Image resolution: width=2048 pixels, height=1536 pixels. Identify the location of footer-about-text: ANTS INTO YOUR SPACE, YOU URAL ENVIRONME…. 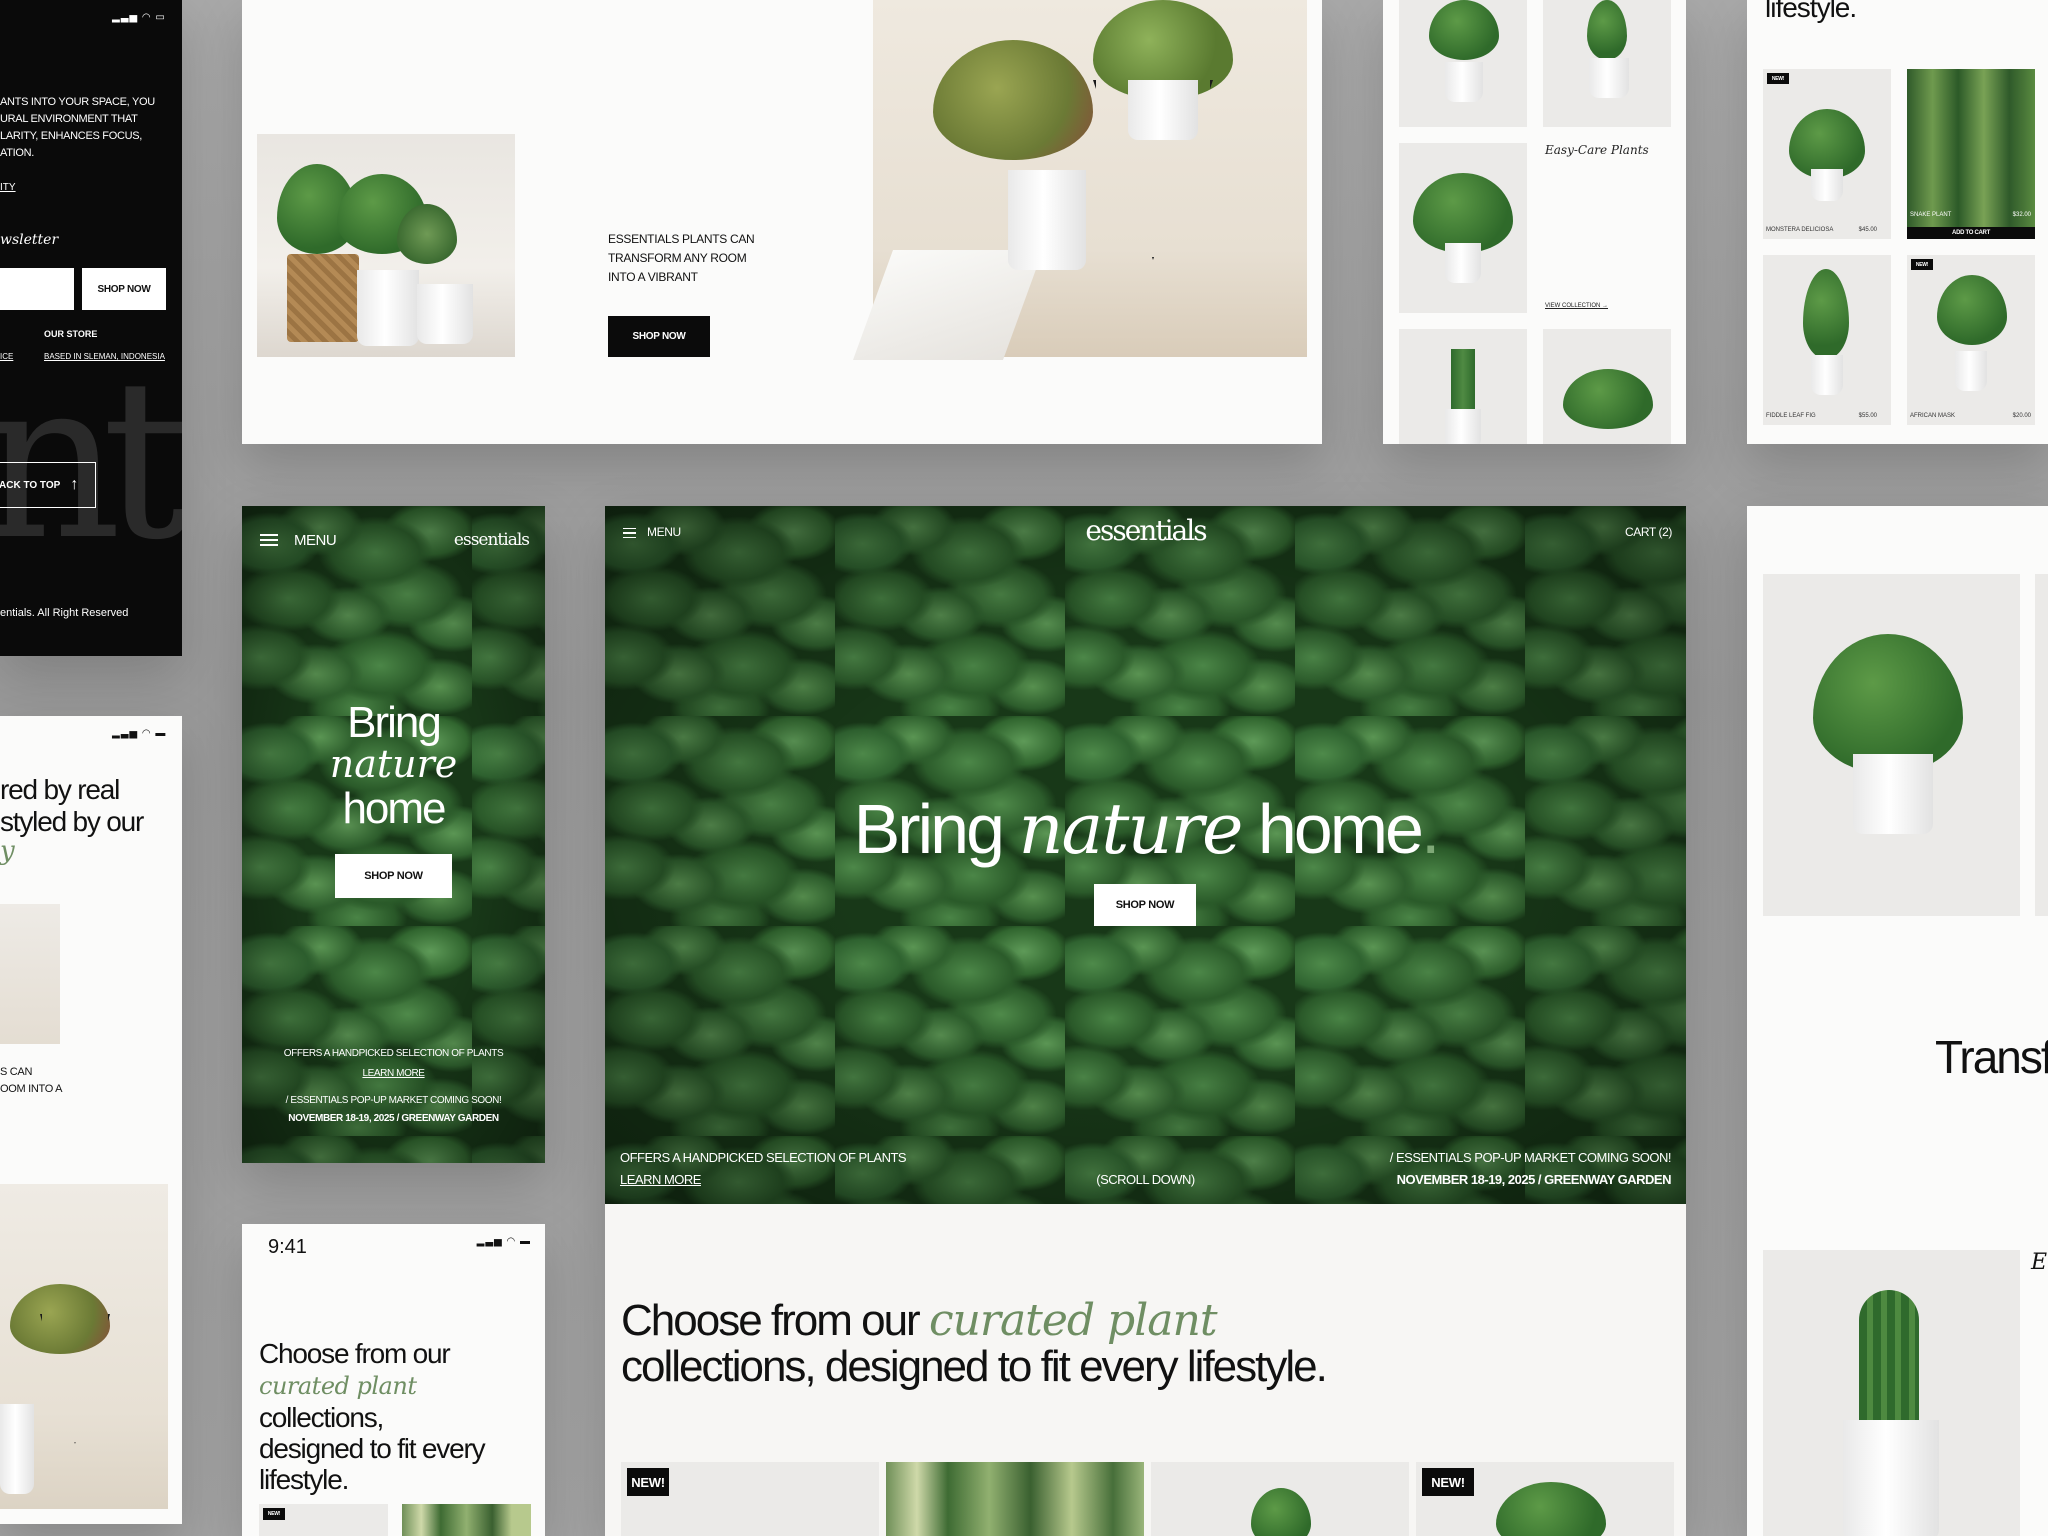
(77, 127).